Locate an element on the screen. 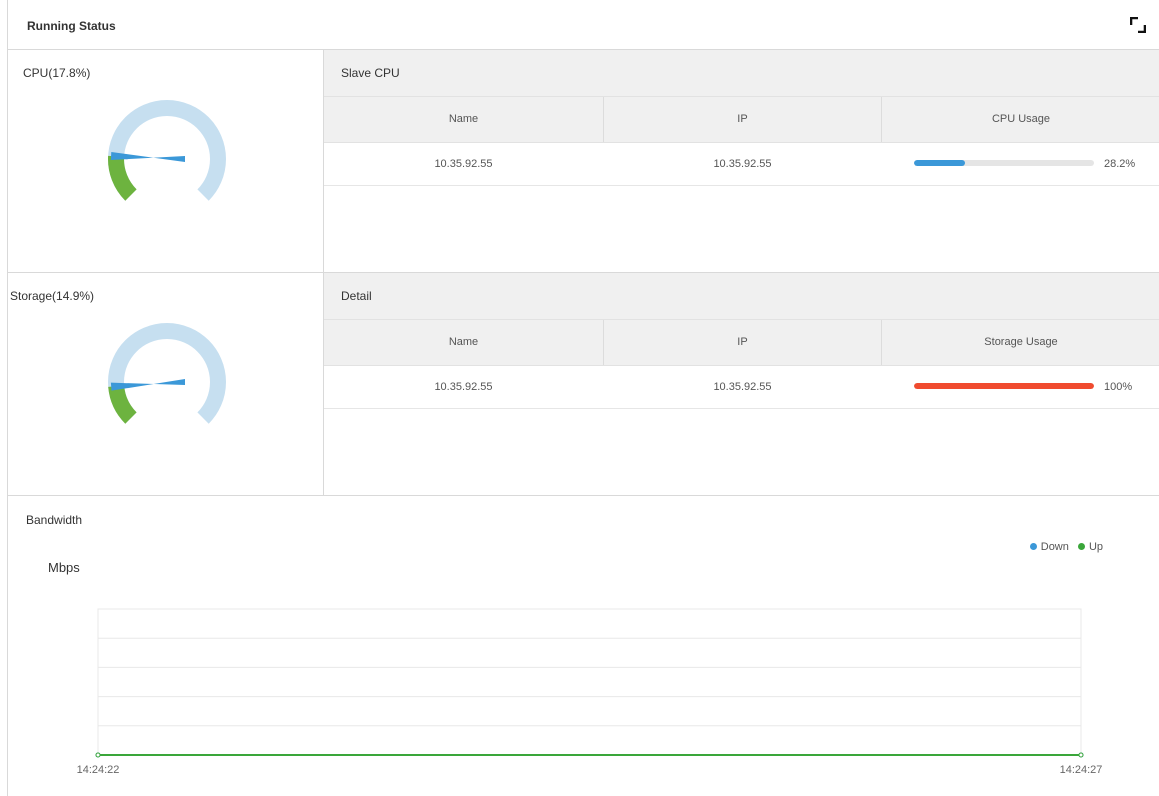  storage-label: Storage(14.9%) is located at coordinates (52, 296).